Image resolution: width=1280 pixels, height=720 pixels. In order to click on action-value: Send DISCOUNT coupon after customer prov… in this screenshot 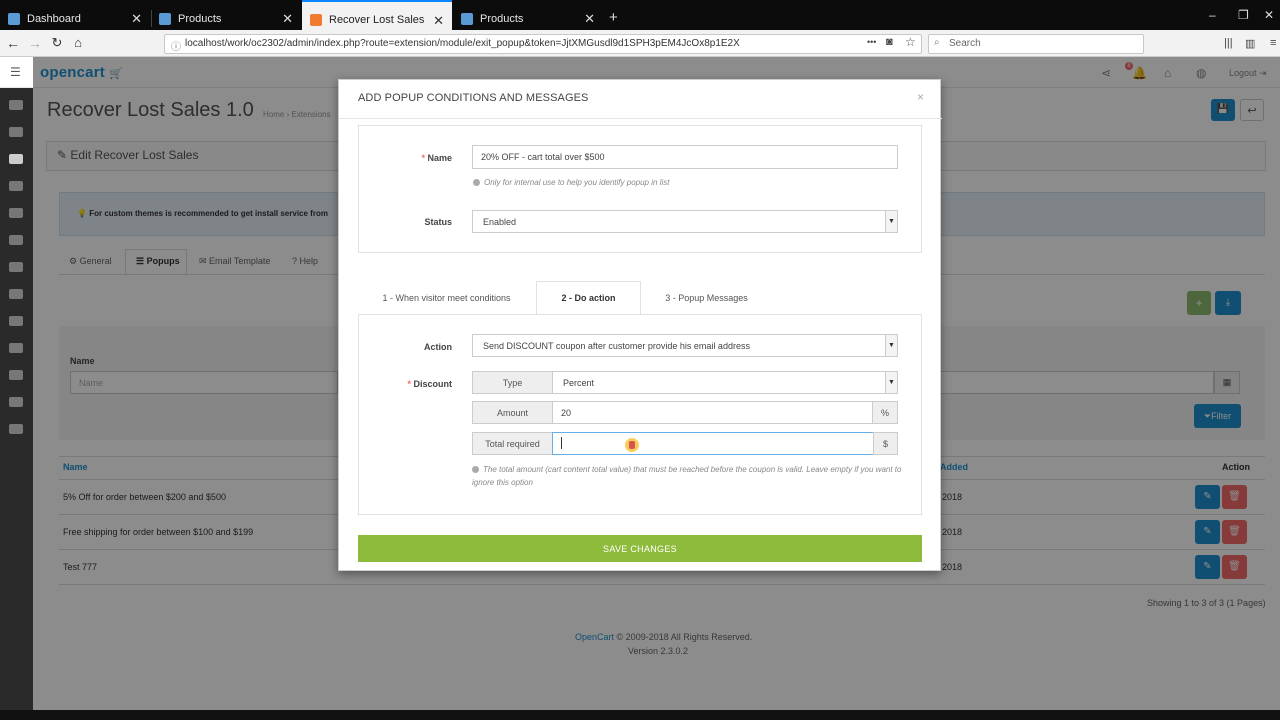, I will do `click(616, 345)`.